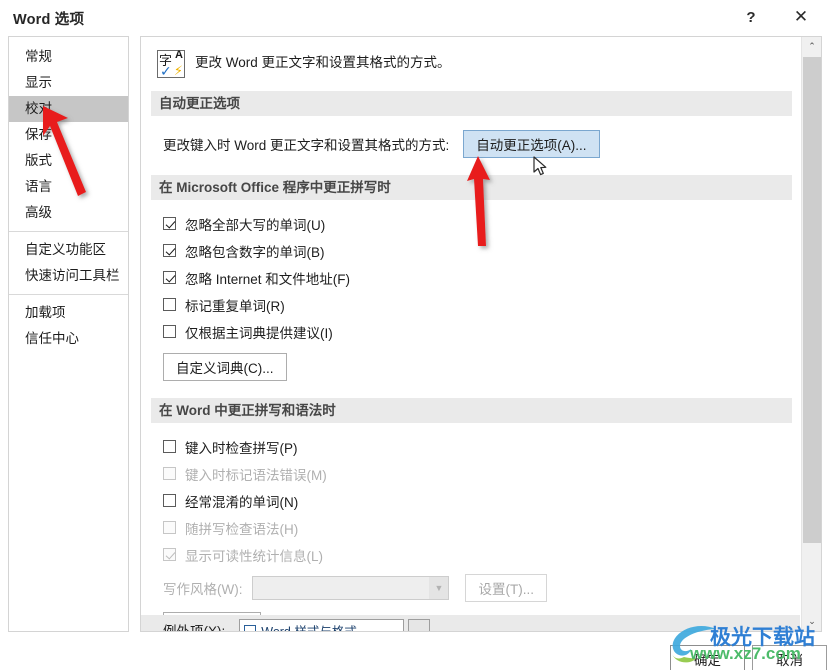 The height and width of the screenshot is (670, 830). What do you see at coordinates (481, 527) in the screenshot?
I see `checkbox-check-grammar-with-spelling: 随拼写检查语法(H)` at bounding box center [481, 527].